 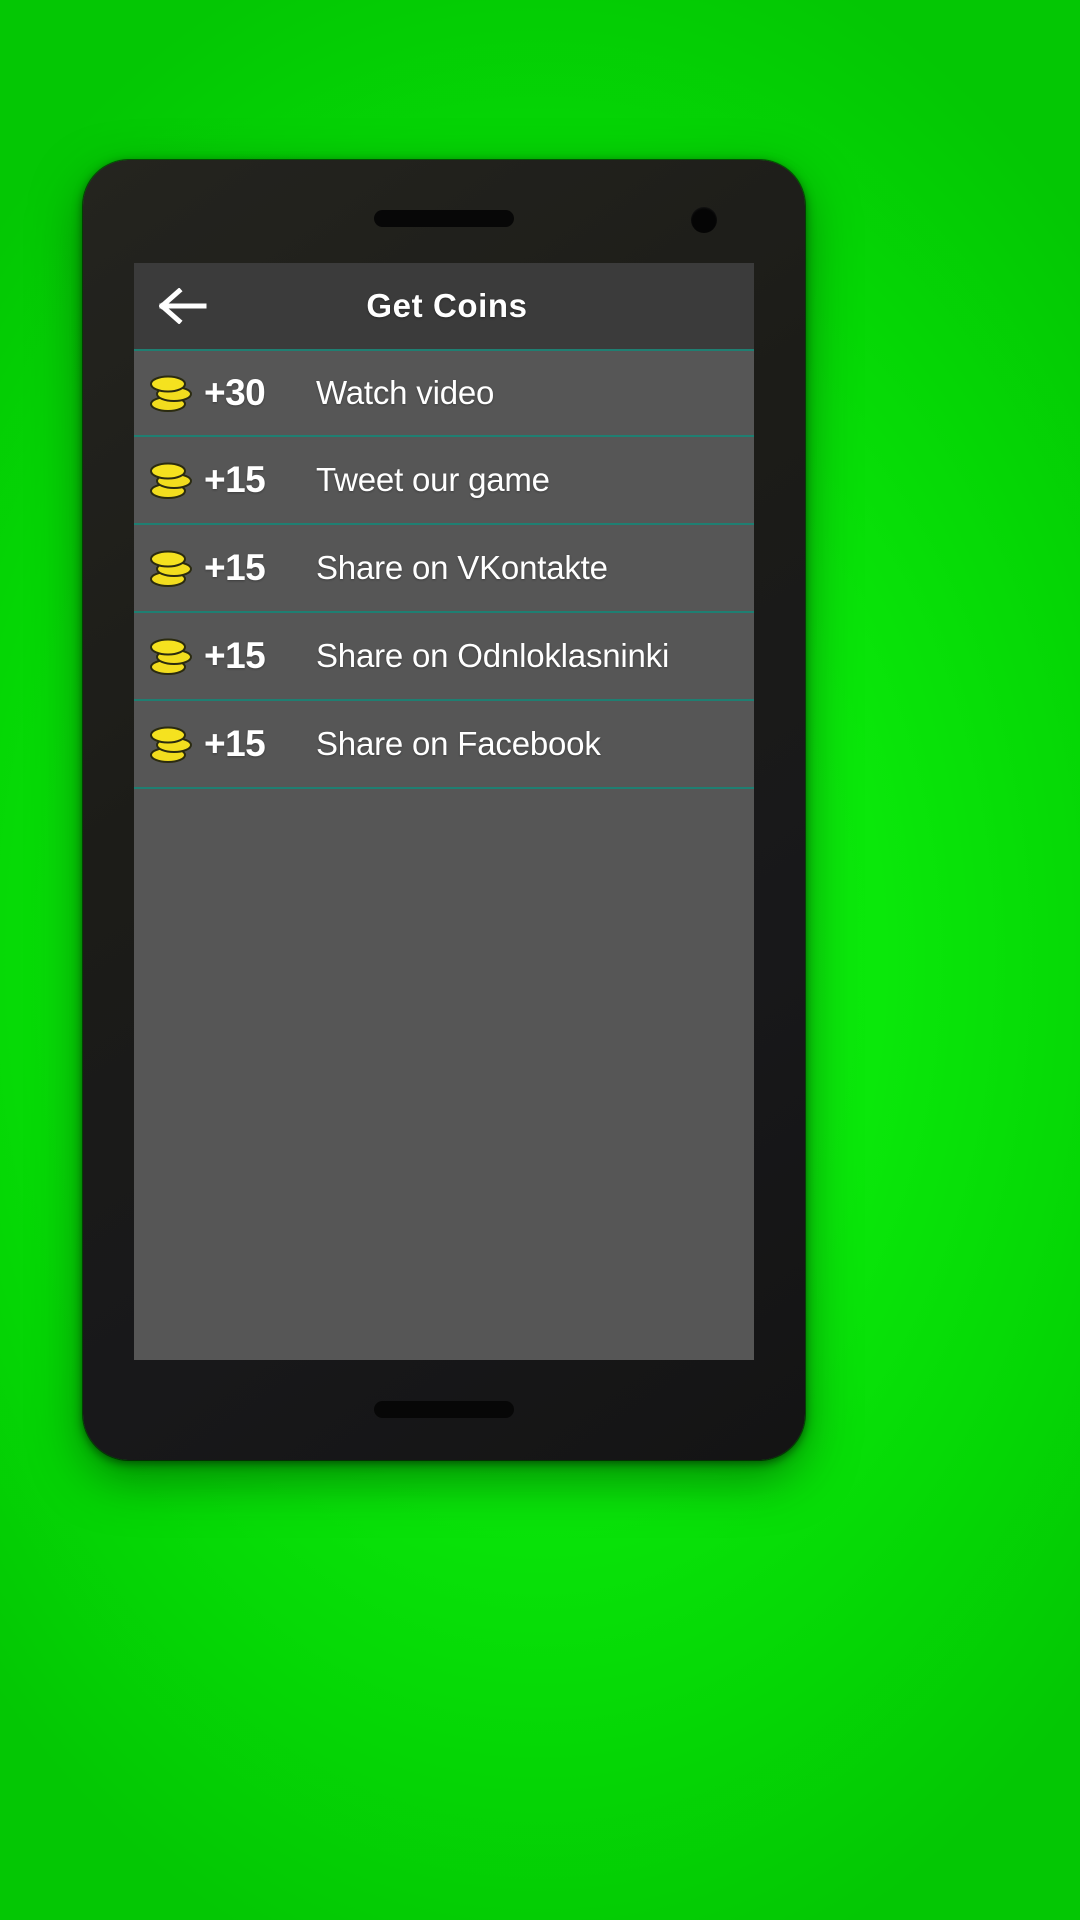 I want to click on list-item: +15 Share on Facebook, so click(x=444, y=745).